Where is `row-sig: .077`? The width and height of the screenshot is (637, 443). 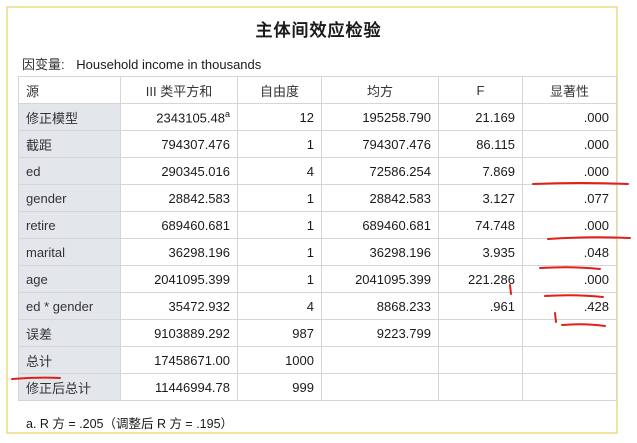
row-sig: .077 is located at coordinates (569, 198).